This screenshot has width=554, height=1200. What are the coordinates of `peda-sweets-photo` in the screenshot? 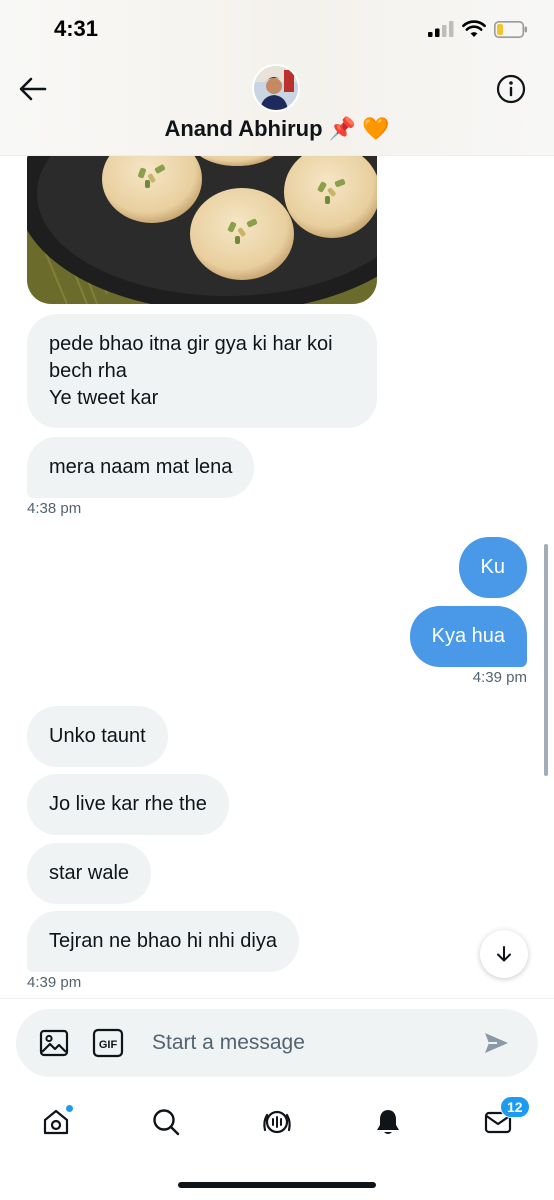 It's located at (202, 230).